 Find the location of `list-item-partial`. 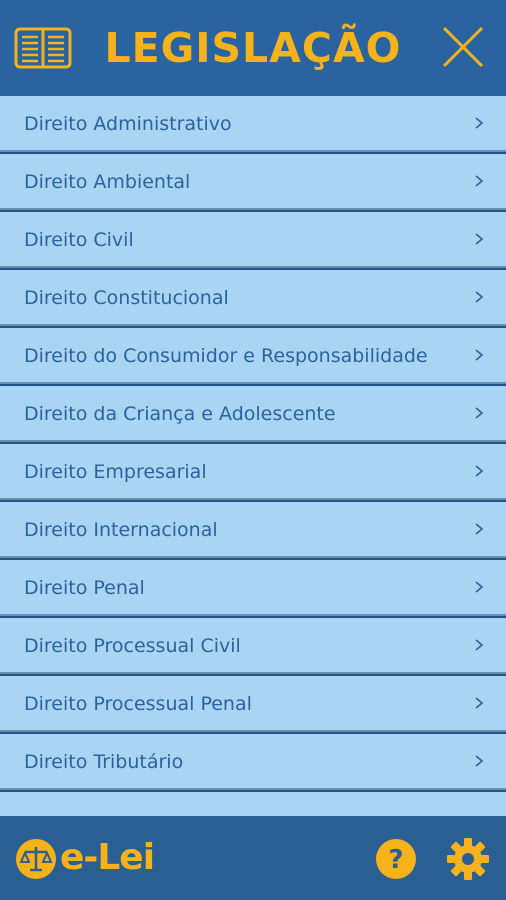

list-item-partial is located at coordinates (253, 804).